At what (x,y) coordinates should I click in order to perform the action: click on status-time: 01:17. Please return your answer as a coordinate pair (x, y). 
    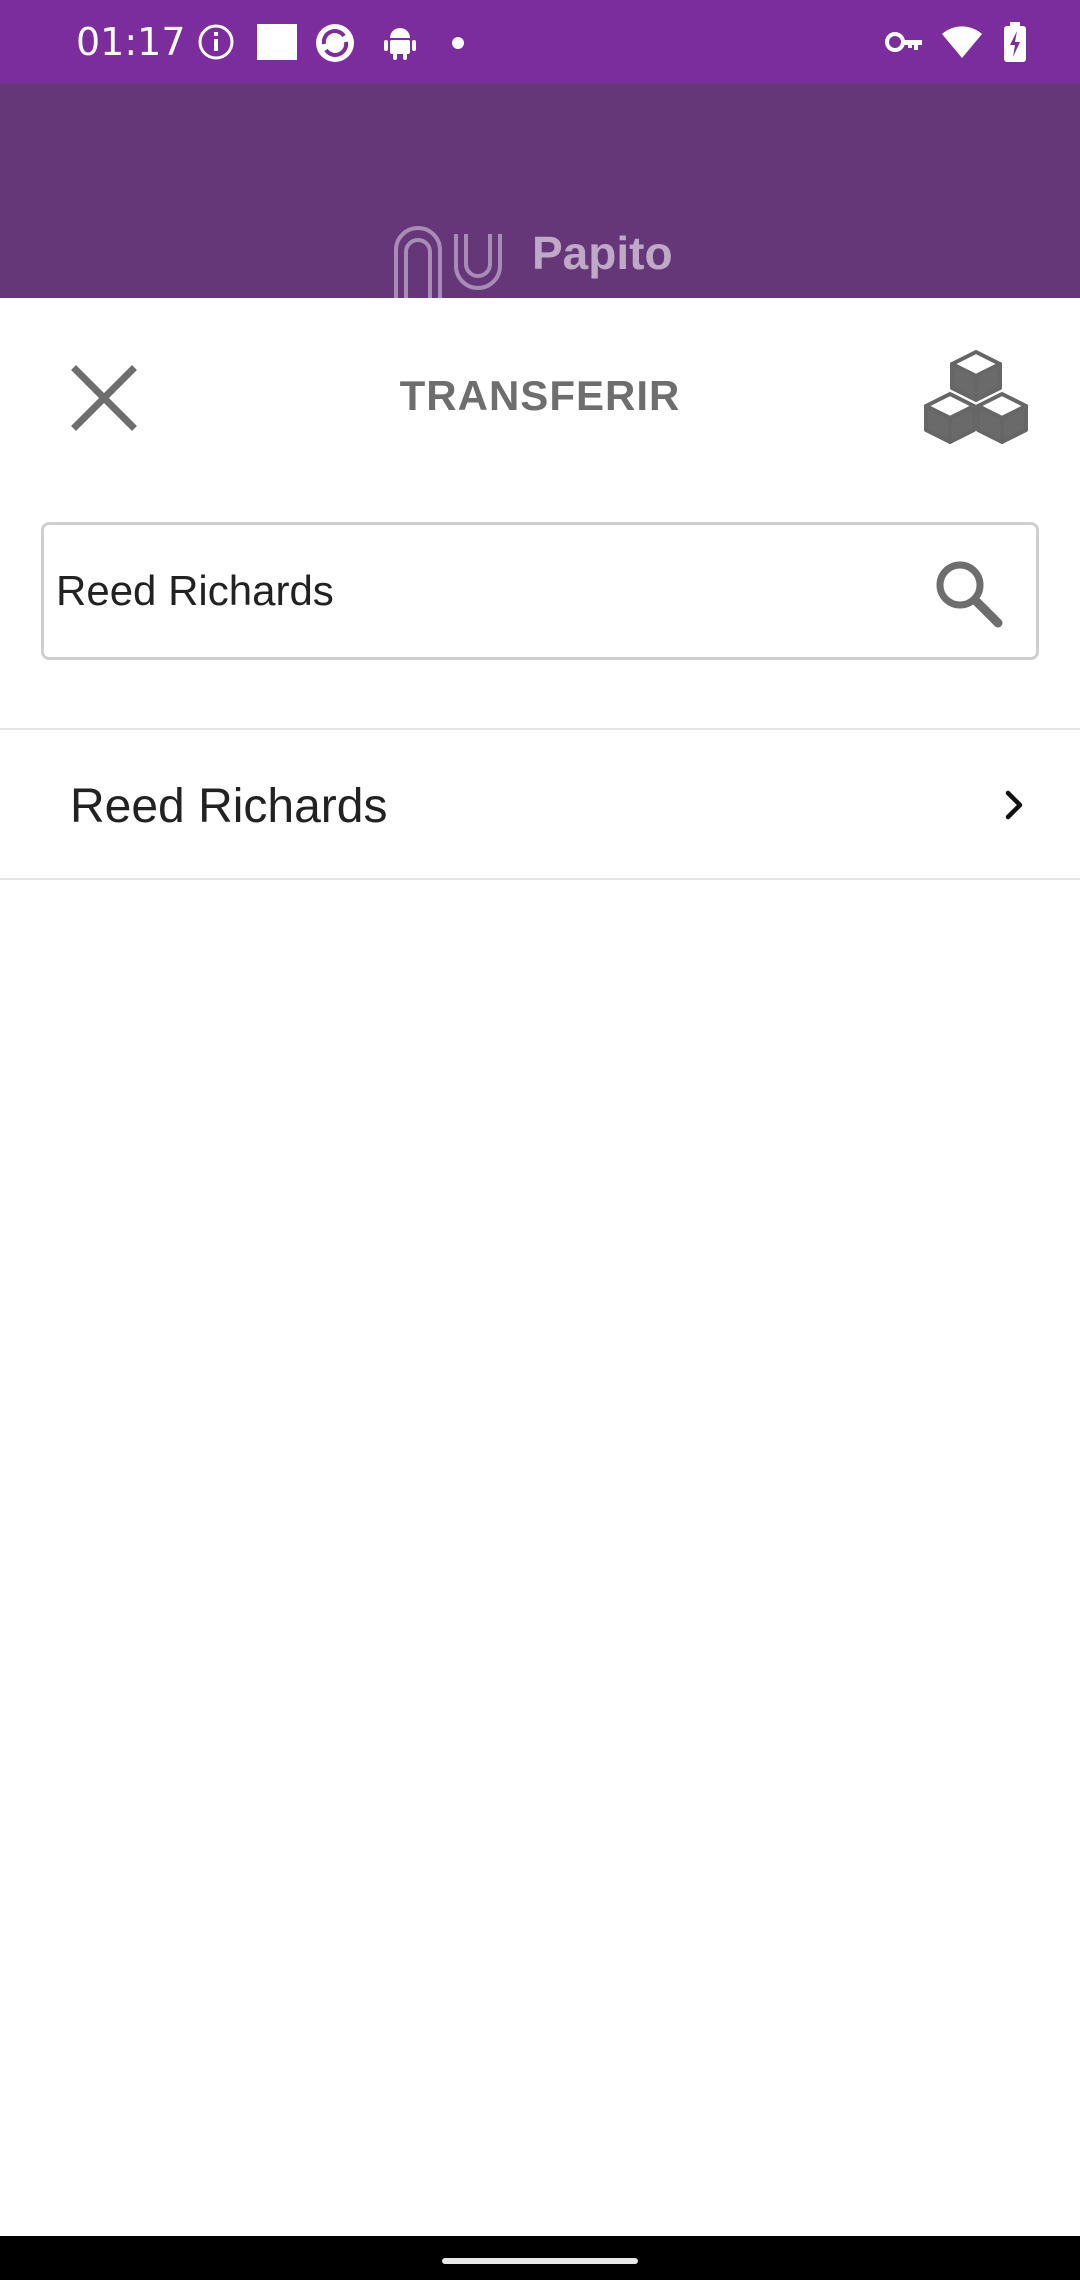
    Looking at the image, I should click on (131, 42).